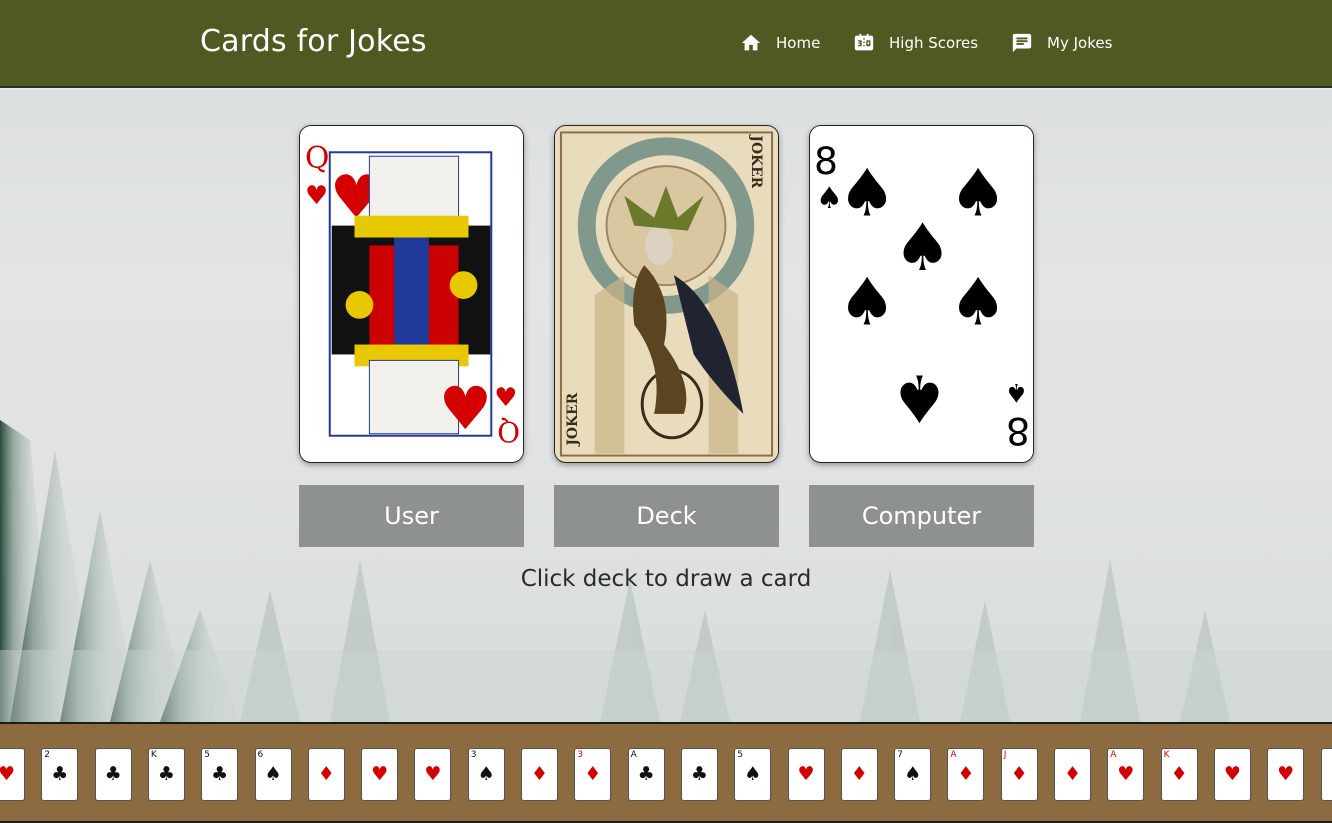  Describe the element at coordinates (666, 772) in the screenshot. I see `card-strip-footer: ♥2♣♣K♣5♣6♠♦♥♥3♠♦3♦A♣♣5♠♥♦7♠A♦J♦♦A♥K♦♥♥♥` at that location.